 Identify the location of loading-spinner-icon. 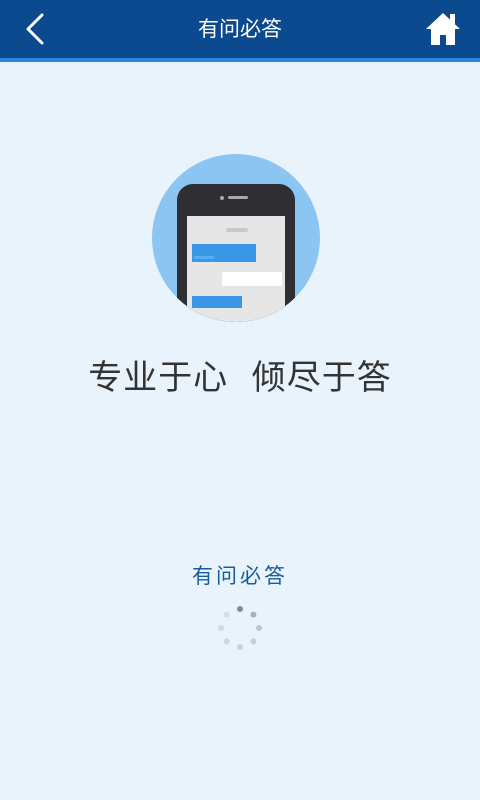
(240, 628).